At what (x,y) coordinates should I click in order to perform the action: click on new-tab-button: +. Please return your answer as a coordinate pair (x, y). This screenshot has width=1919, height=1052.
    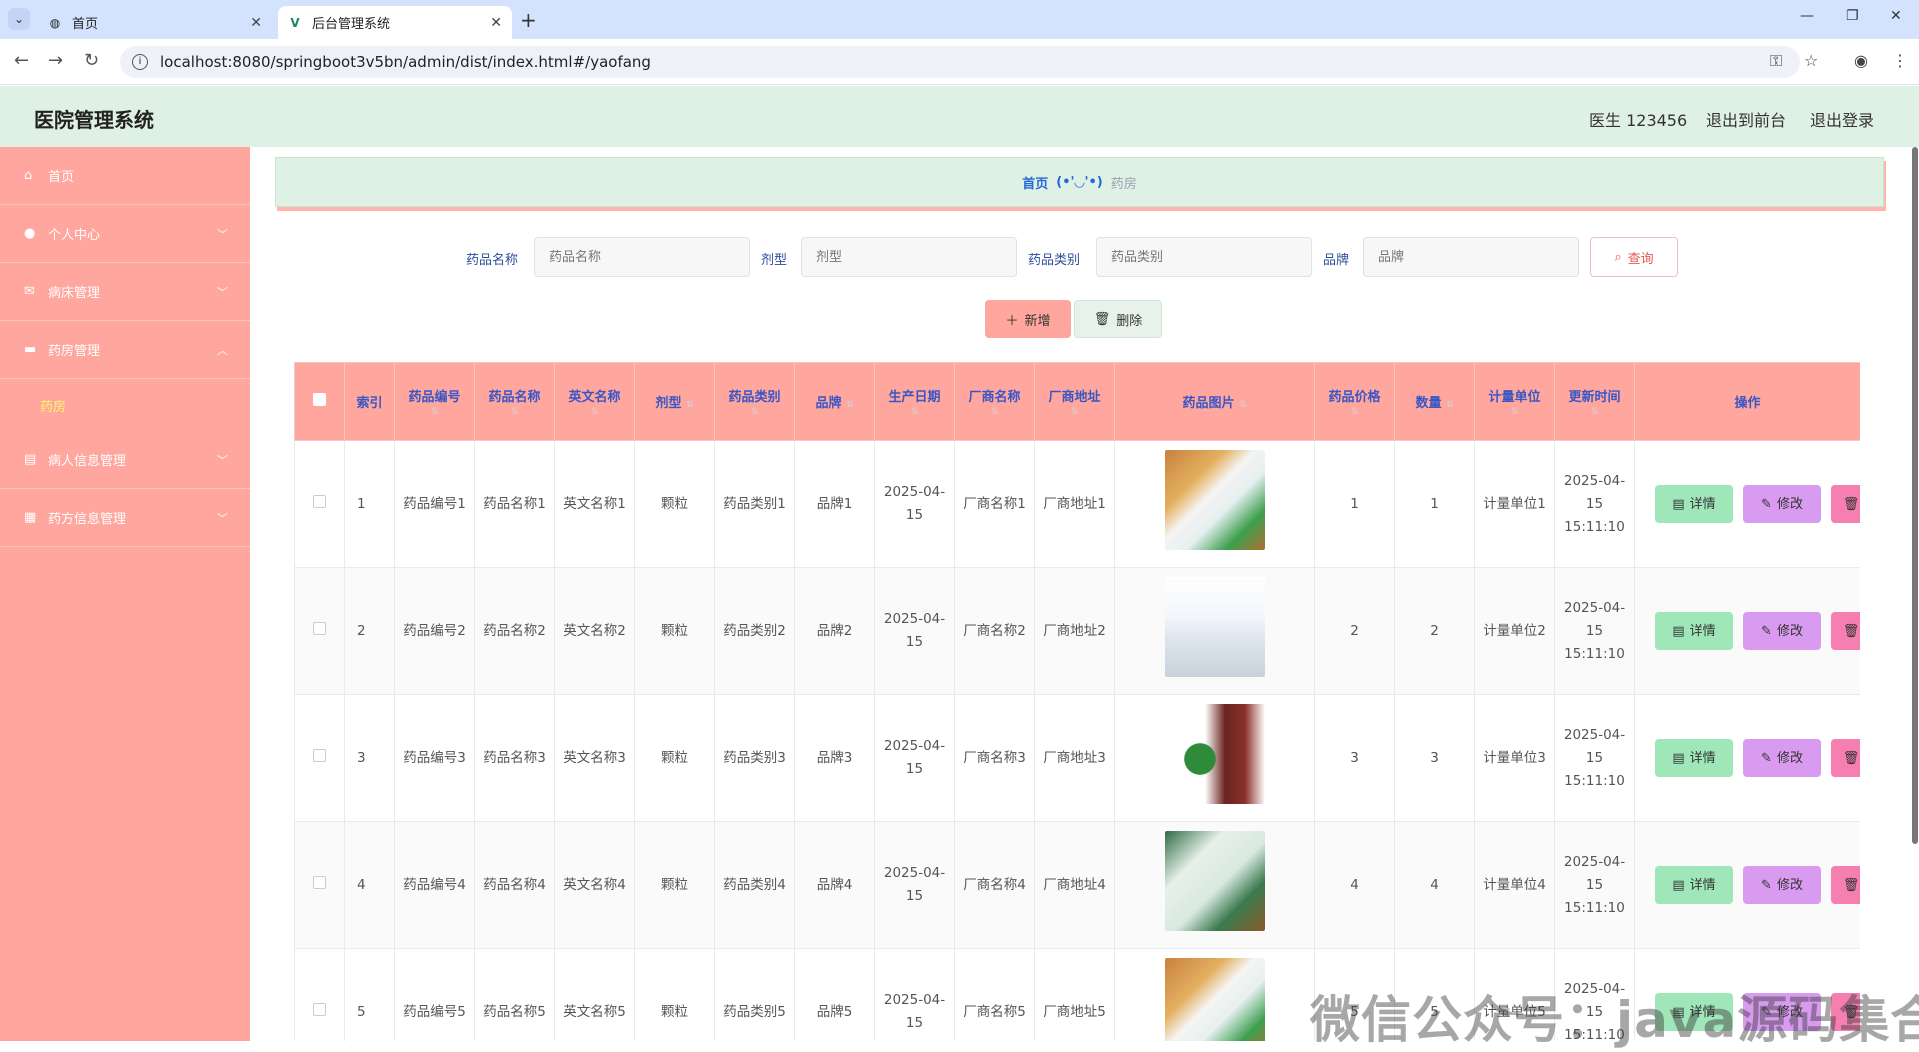
    Looking at the image, I should click on (528, 20).